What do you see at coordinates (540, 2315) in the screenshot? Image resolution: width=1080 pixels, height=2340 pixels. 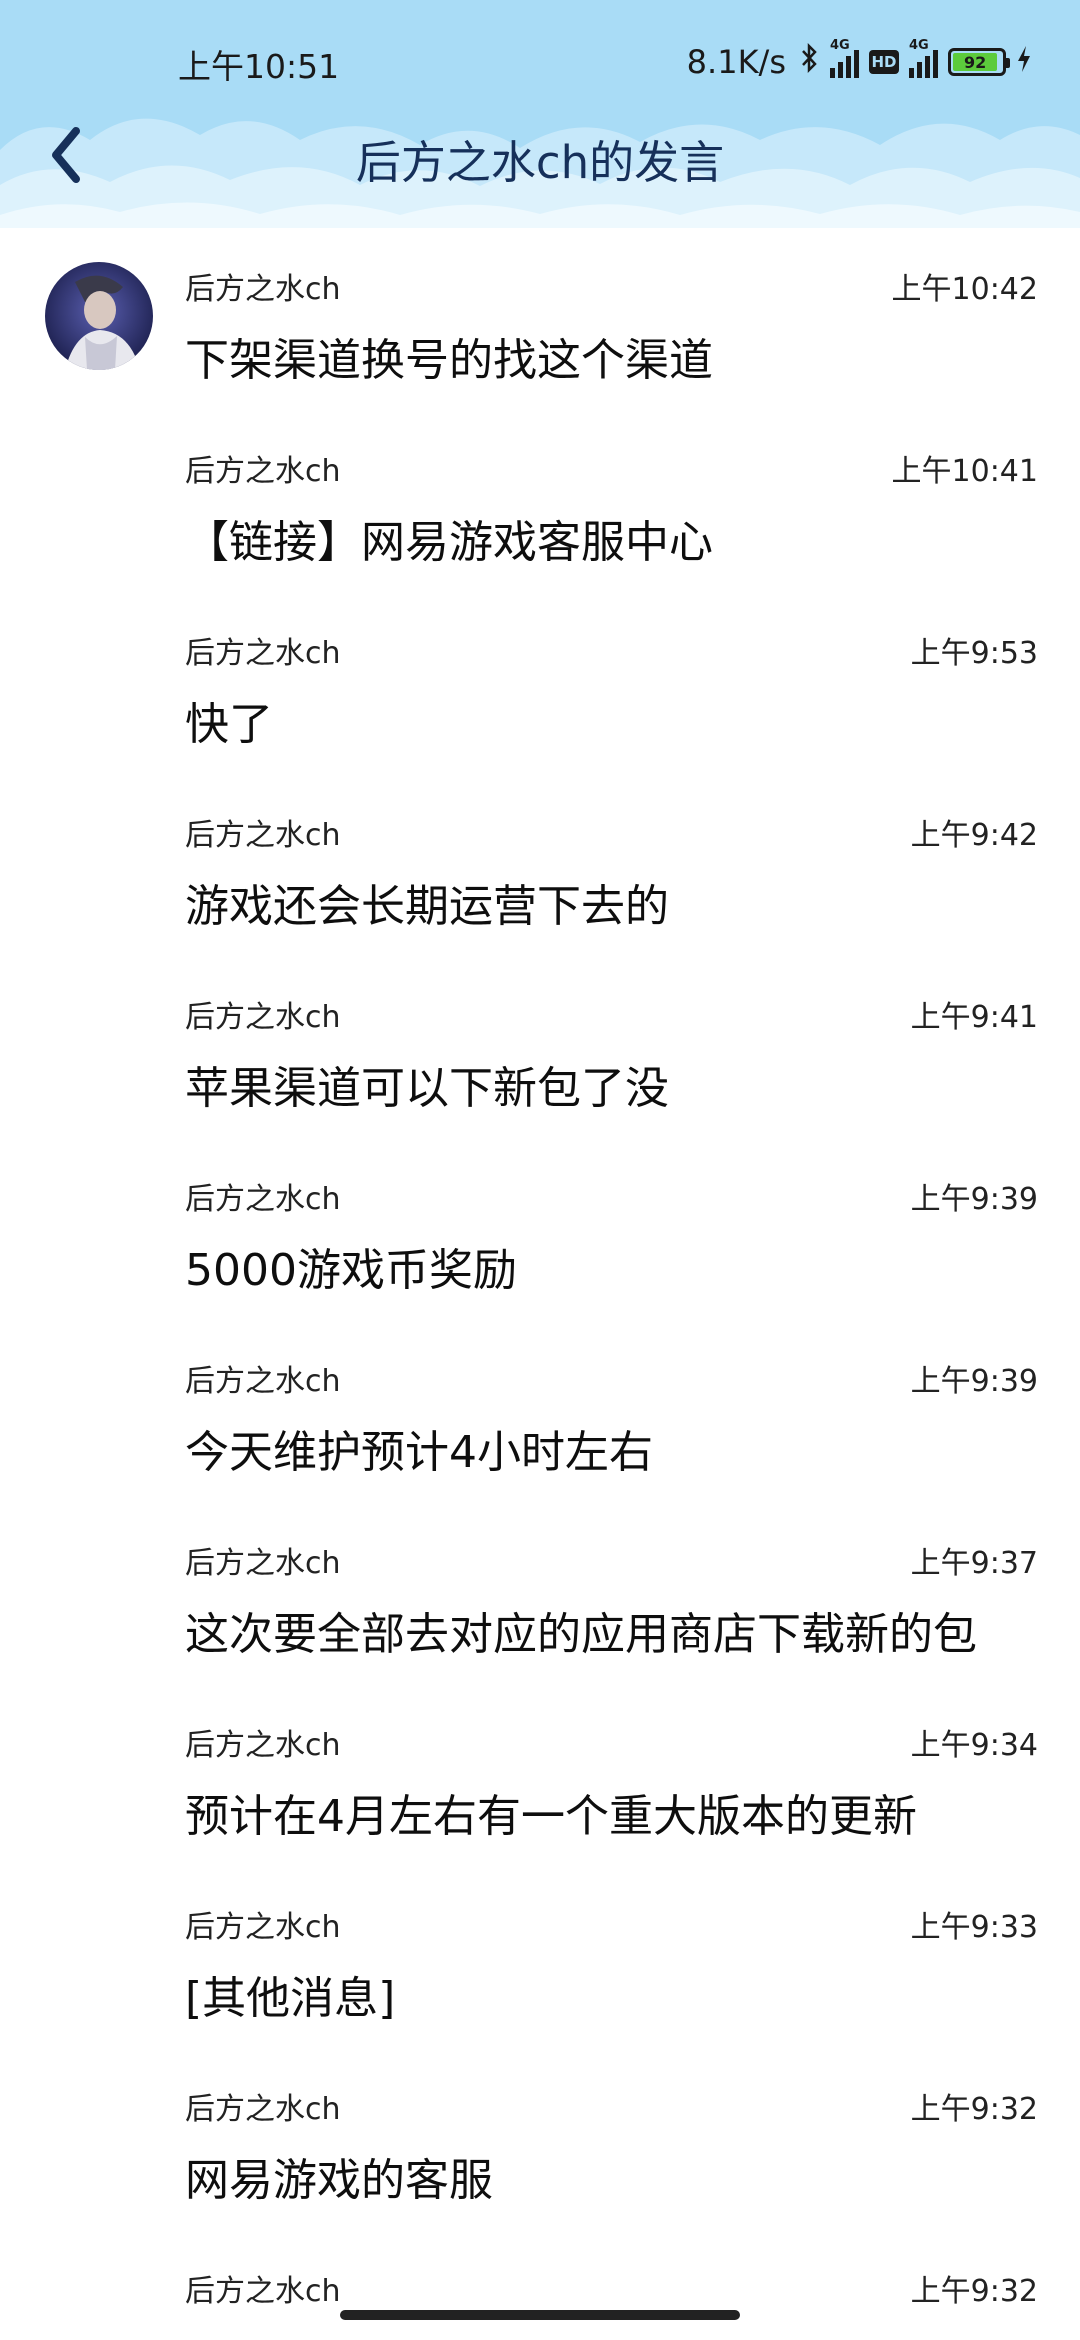 I see `home-indicator` at bounding box center [540, 2315].